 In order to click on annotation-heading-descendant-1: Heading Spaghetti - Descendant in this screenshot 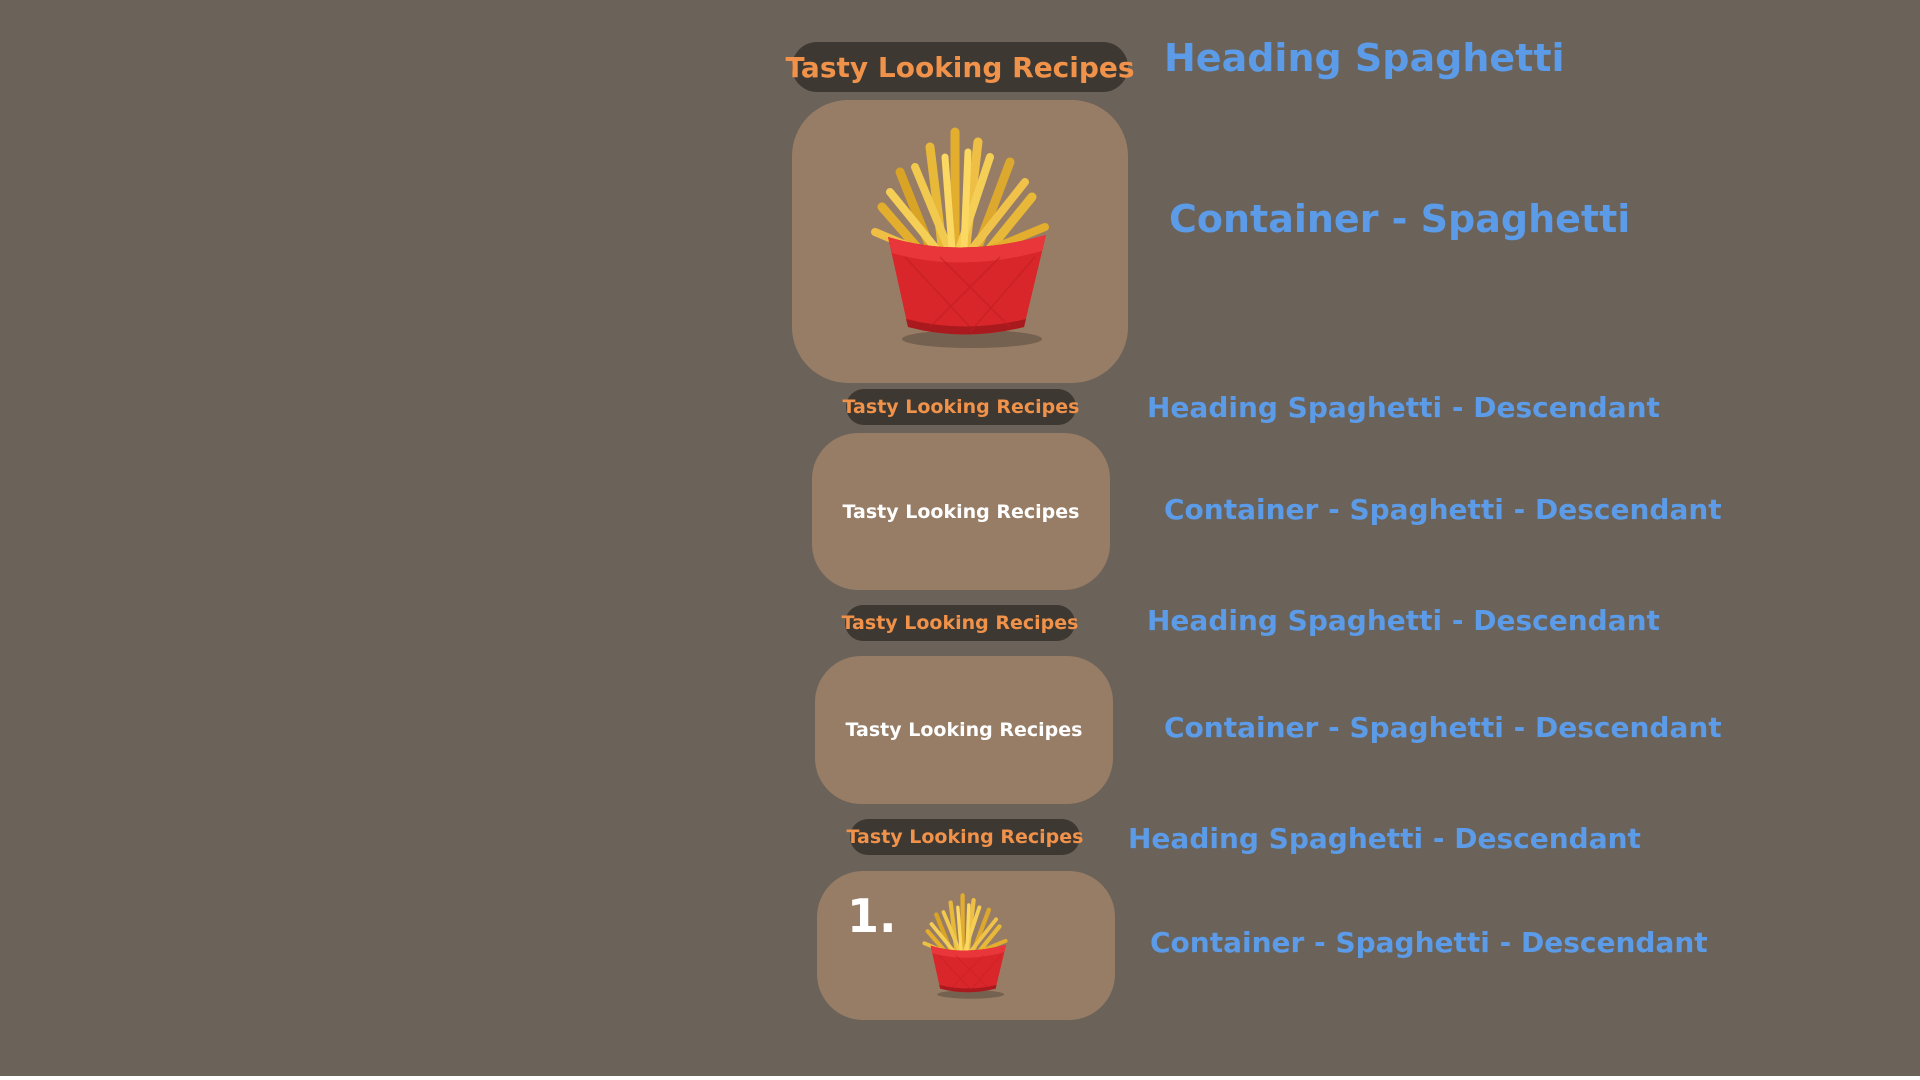, I will do `click(1403, 407)`.